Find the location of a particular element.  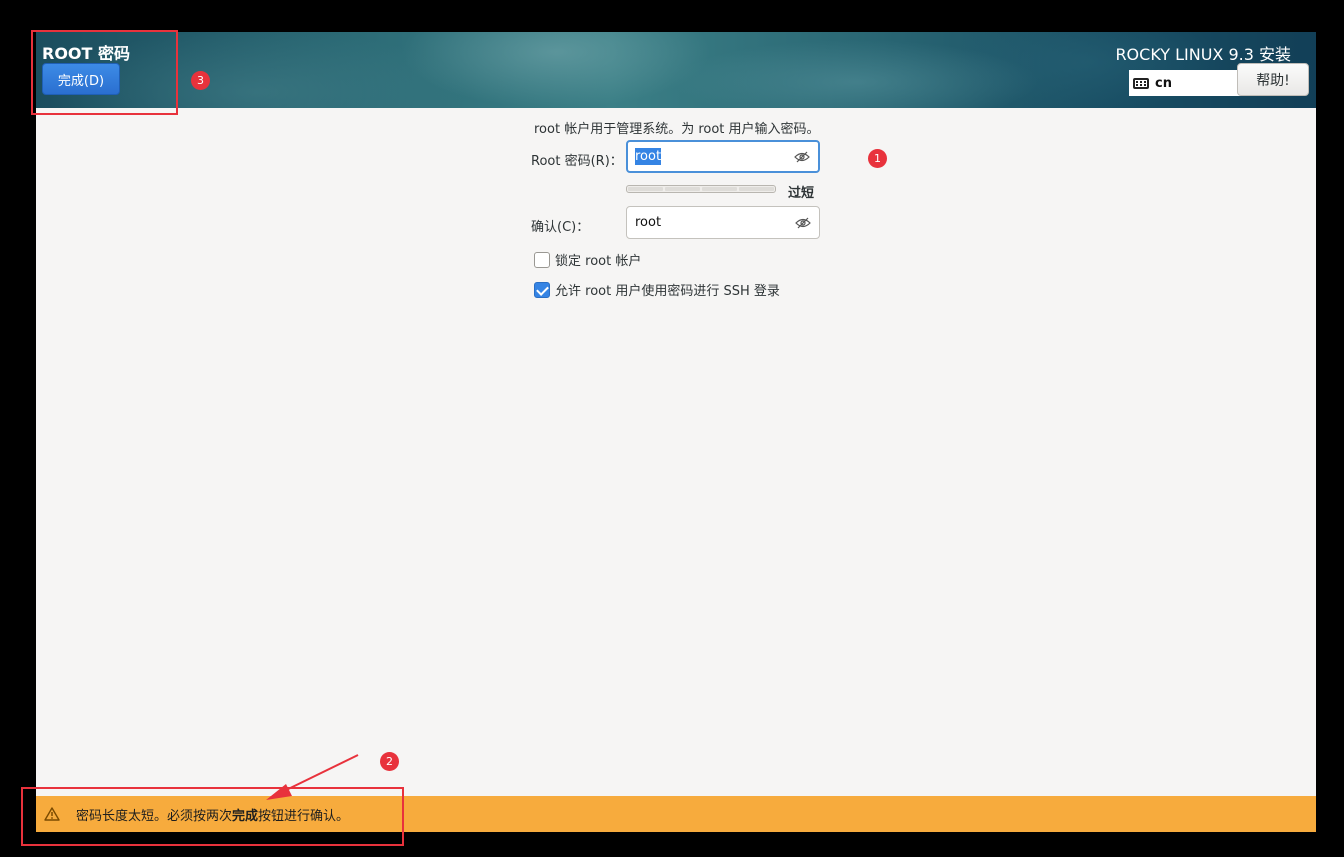

password-label: Root 密码(R)： is located at coordinates (577, 161).